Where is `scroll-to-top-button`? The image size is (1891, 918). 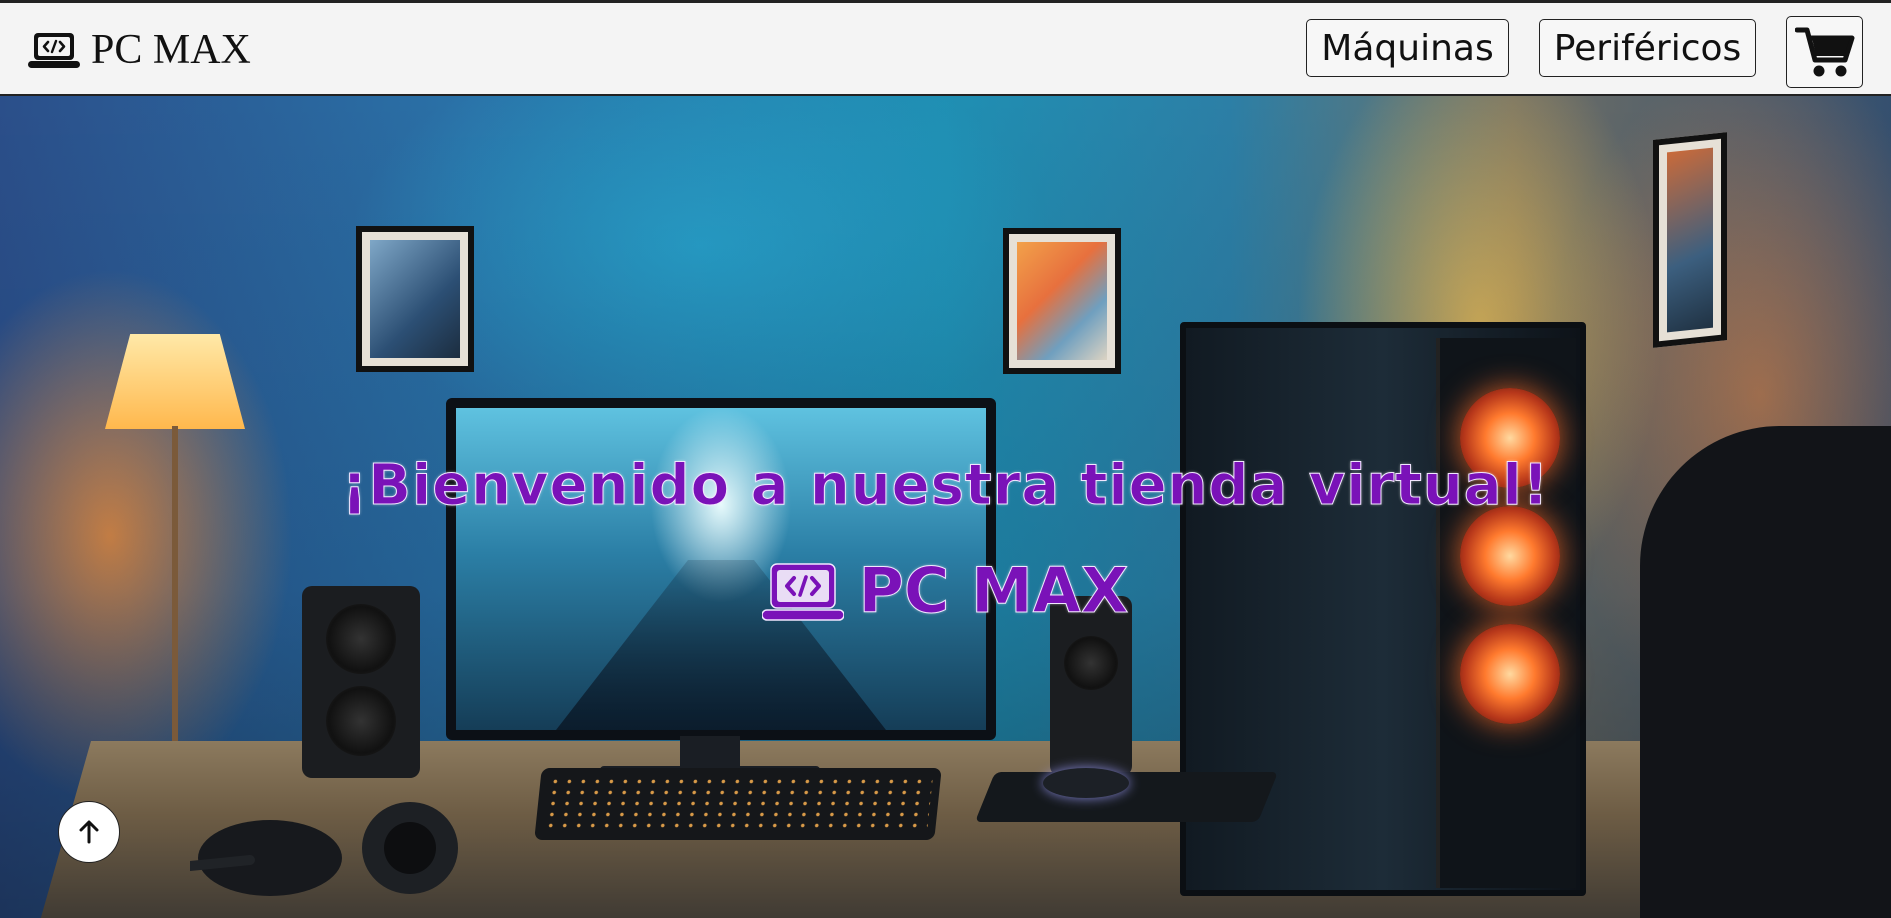
scroll-to-top-button is located at coordinates (89, 832).